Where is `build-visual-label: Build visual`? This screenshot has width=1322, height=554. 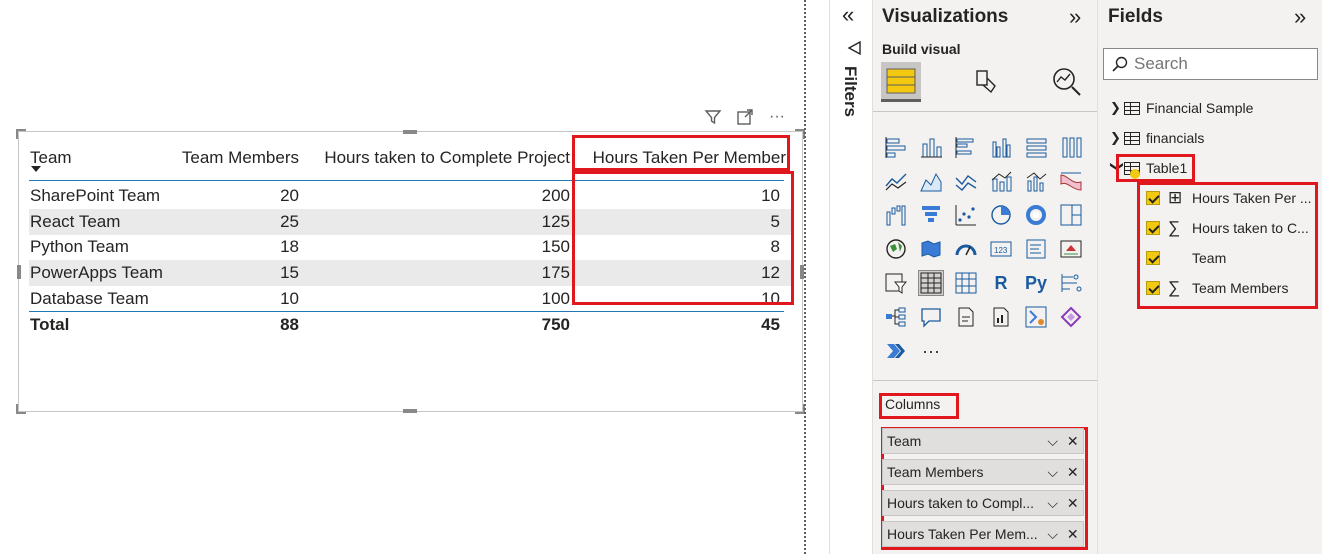
build-visual-label: Build visual is located at coordinates (921, 49).